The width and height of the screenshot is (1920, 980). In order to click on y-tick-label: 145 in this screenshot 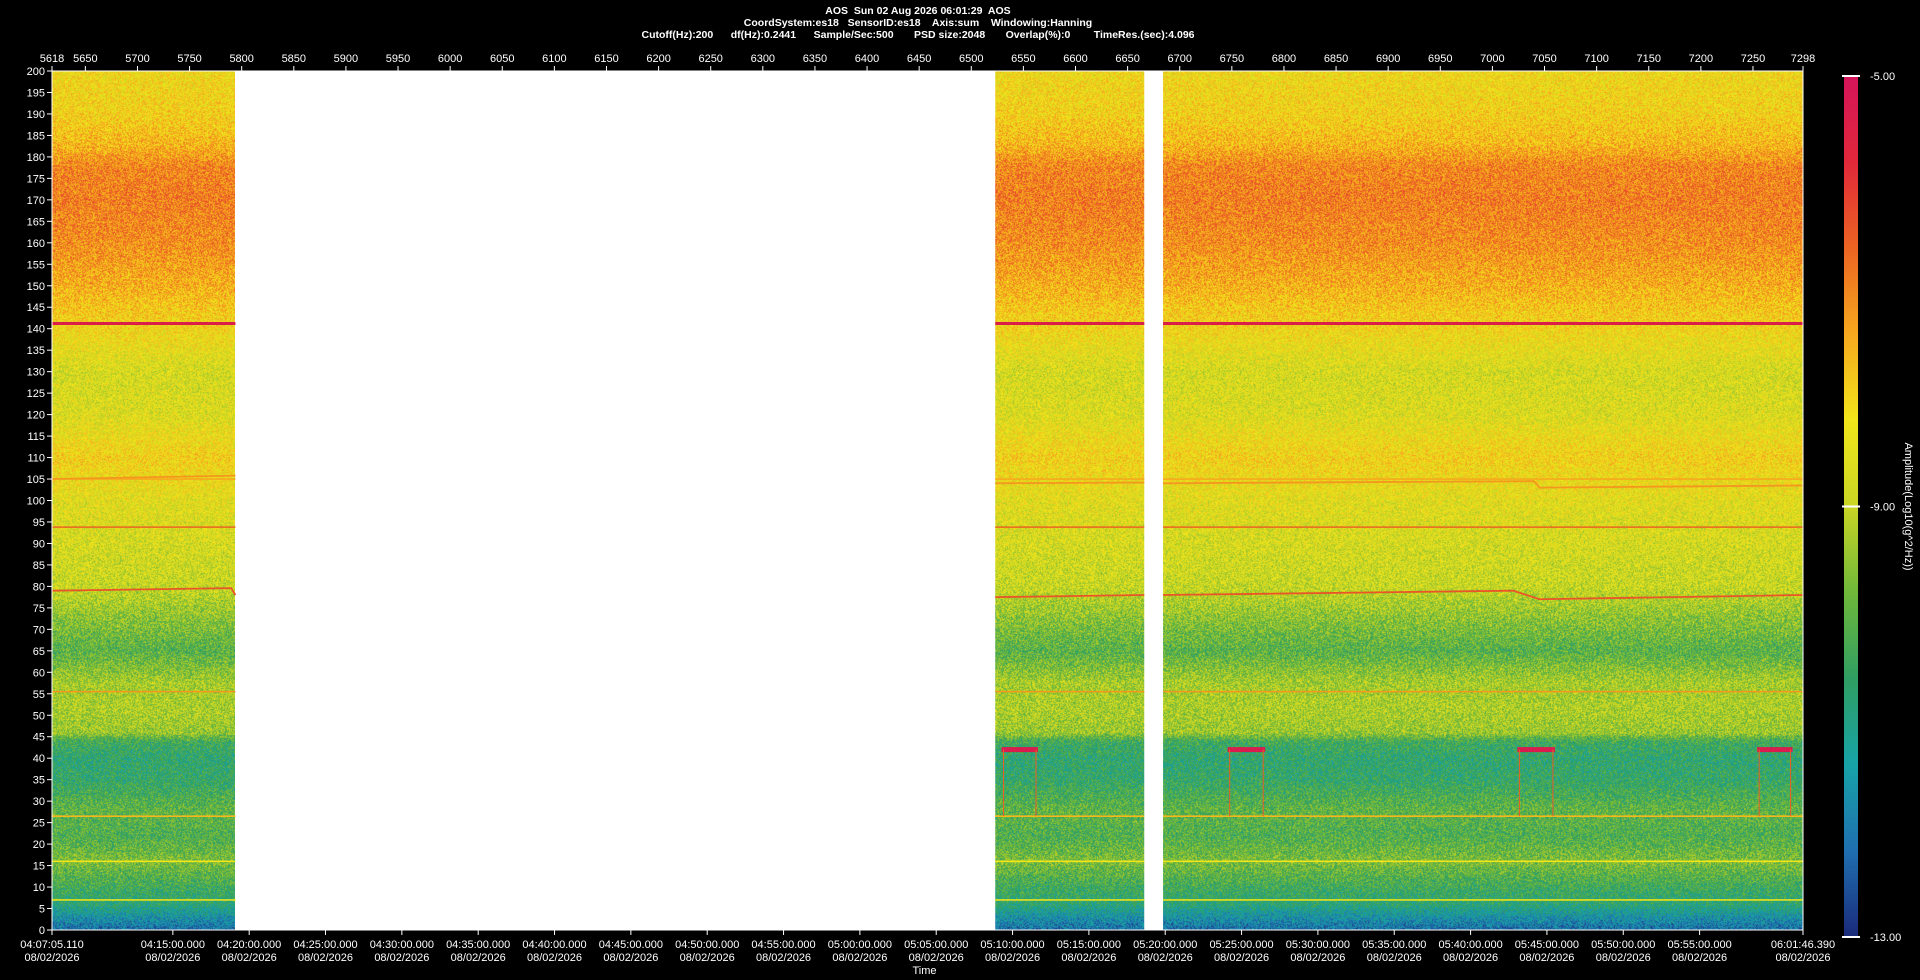, I will do `click(36, 308)`.